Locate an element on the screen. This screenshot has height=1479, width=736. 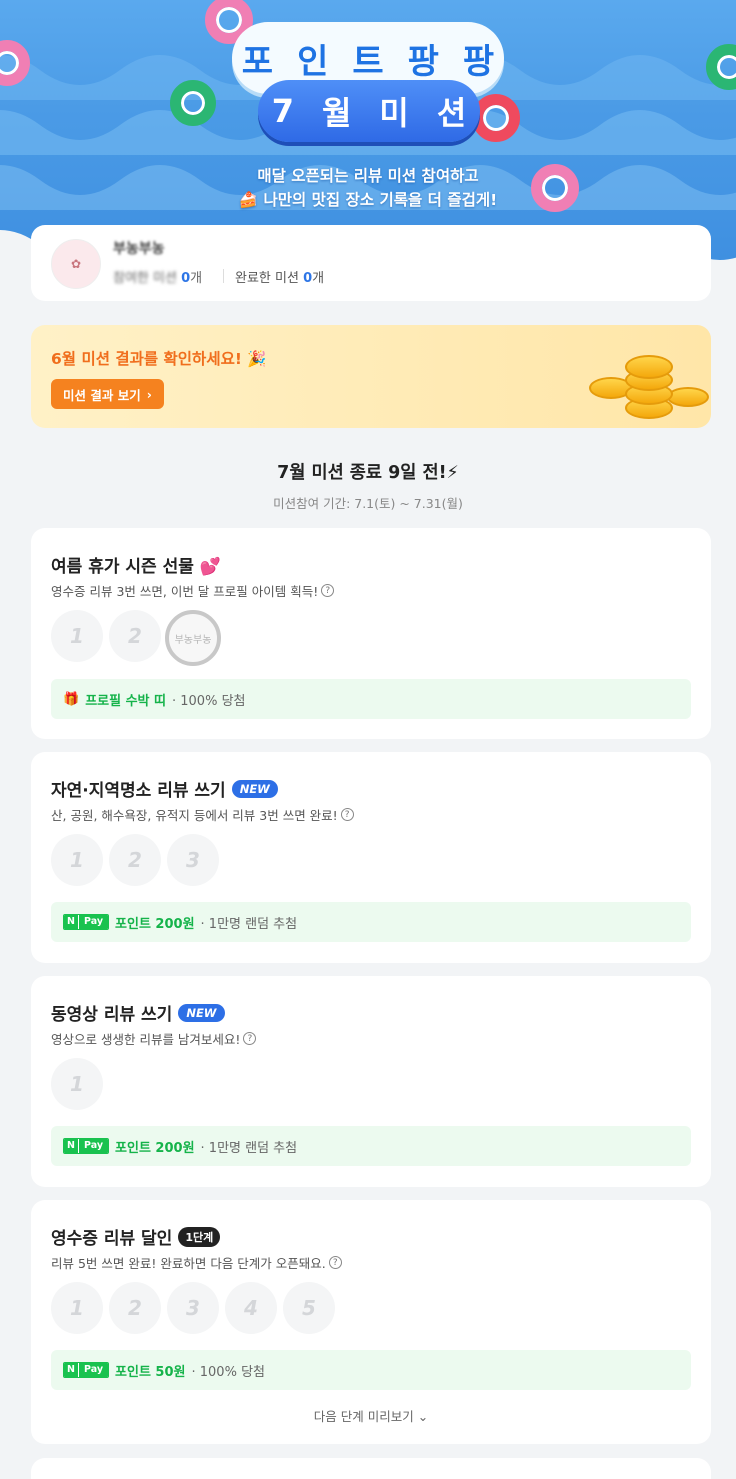
june-result-banner: 6월 미션 결과를 확인하세요! 🎉 미션 결과 보기 › is located at coordinates (371, 376).